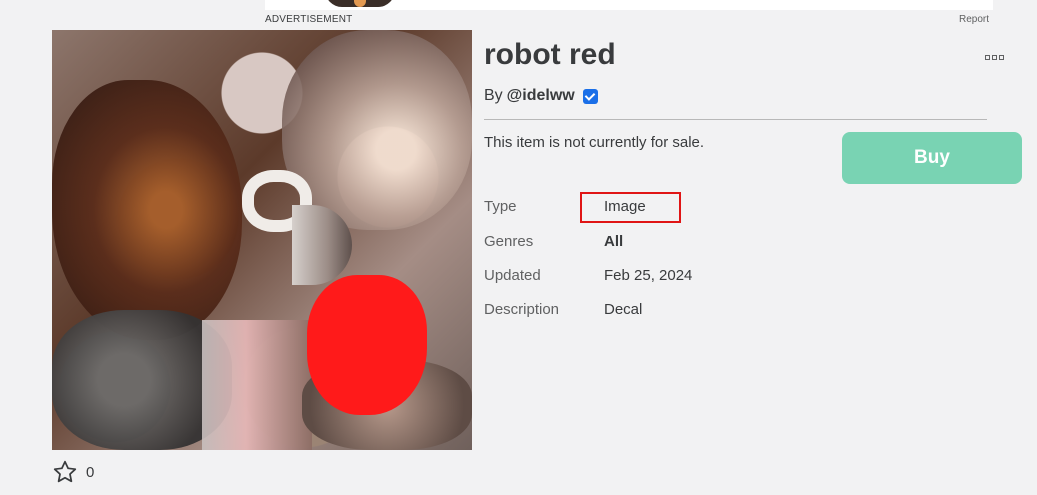  Describe the element at coordinates (509, 241) in the screenshot. I see `genres-label: Genres` at that location.